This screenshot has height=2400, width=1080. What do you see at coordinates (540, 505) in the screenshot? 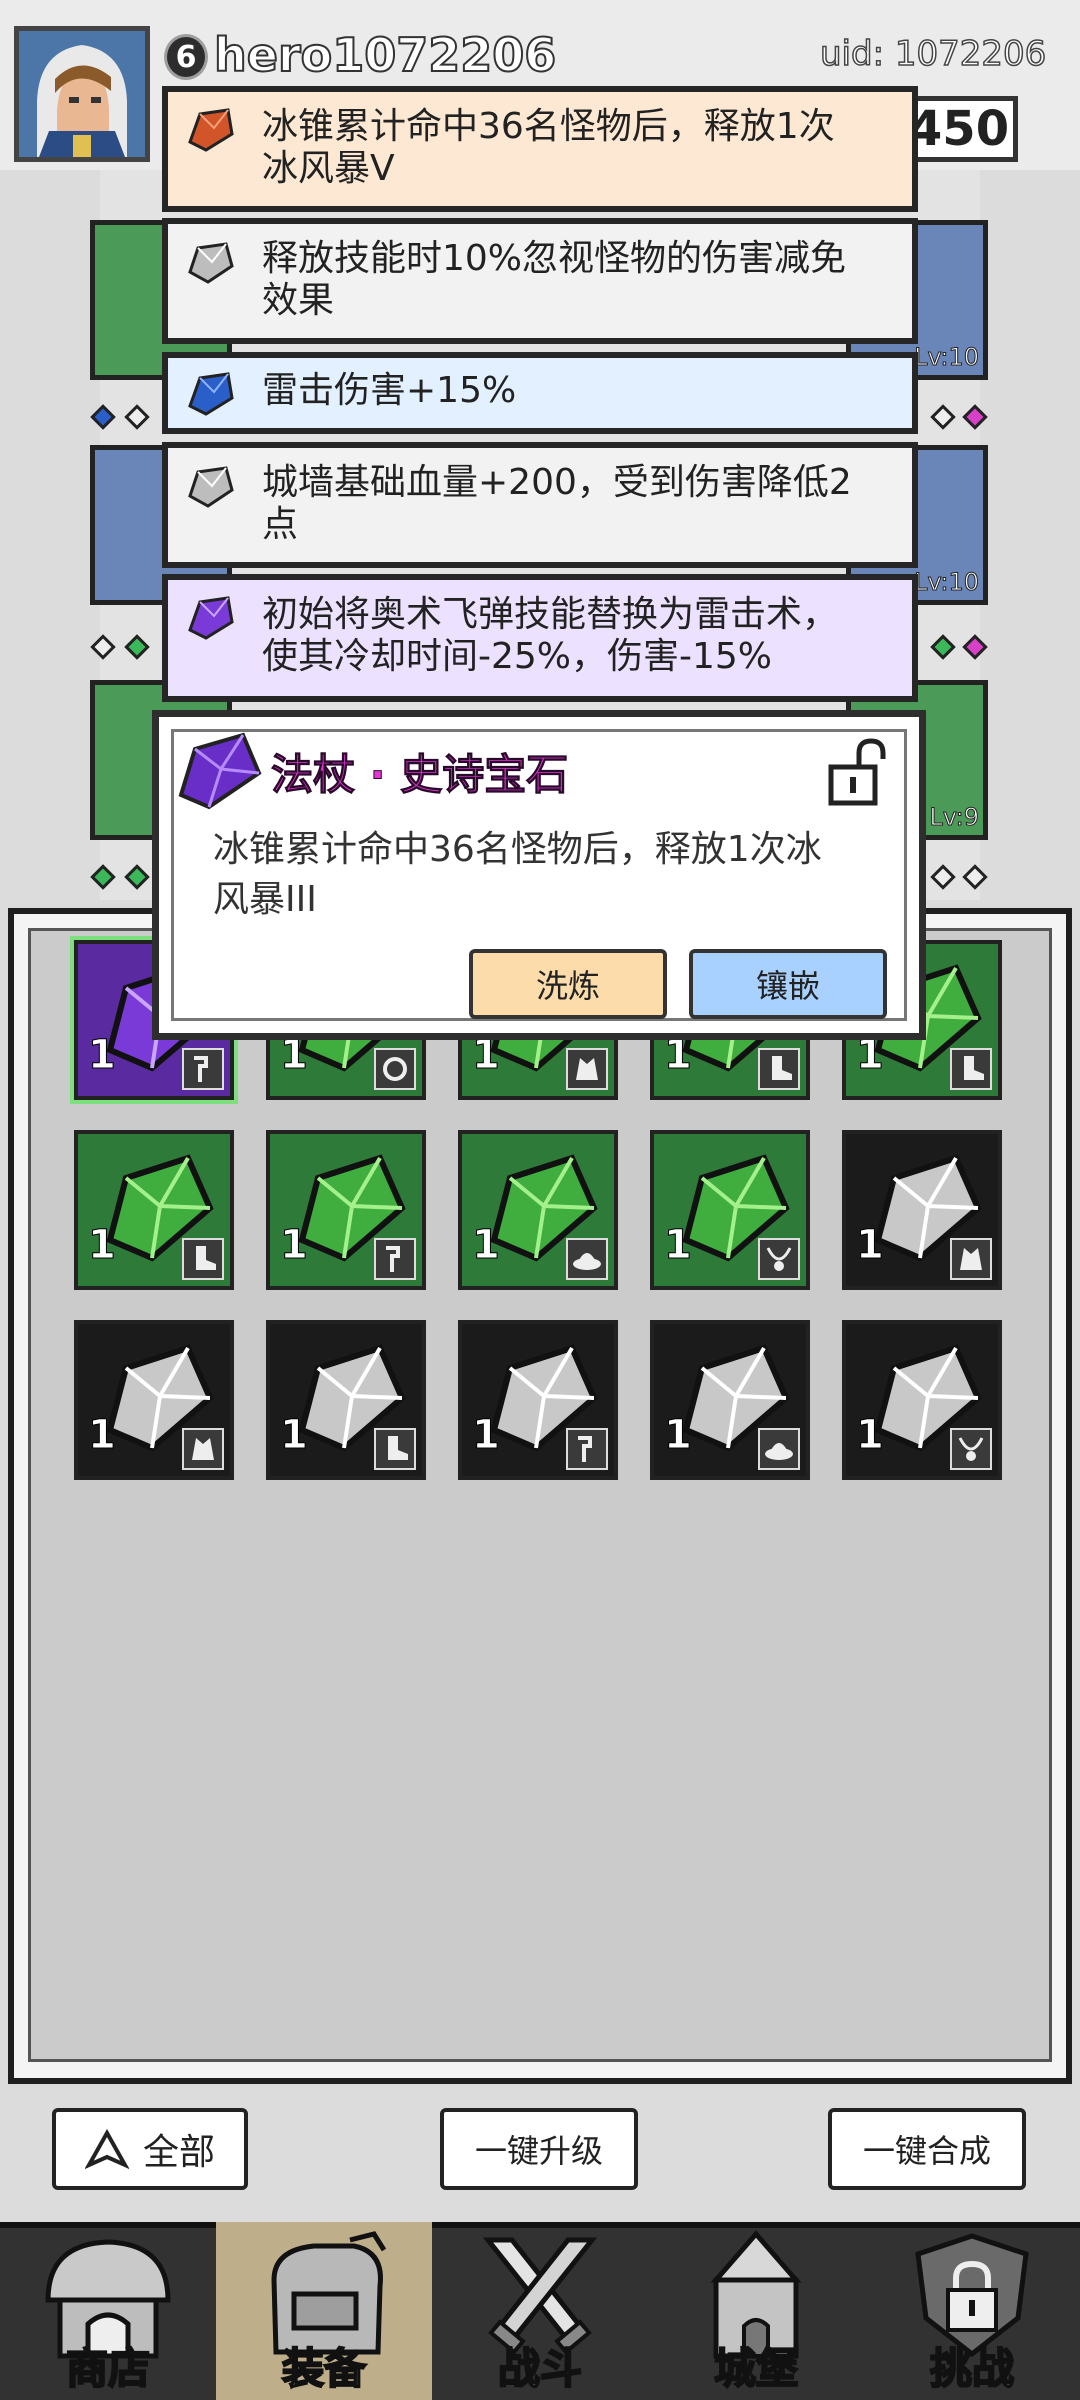
I see `affix-item-4: 城墙基础血量+200，受到伤害降低2 点` at bounding box center [540, 505].